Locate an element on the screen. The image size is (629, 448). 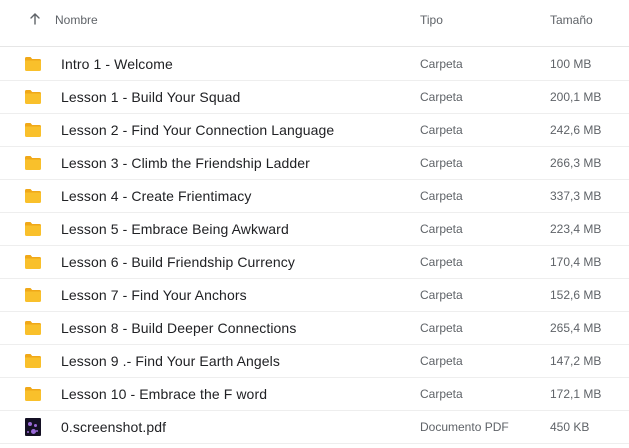
file-name: 0.screenshot.pdf is located at coordinates (114, 427).